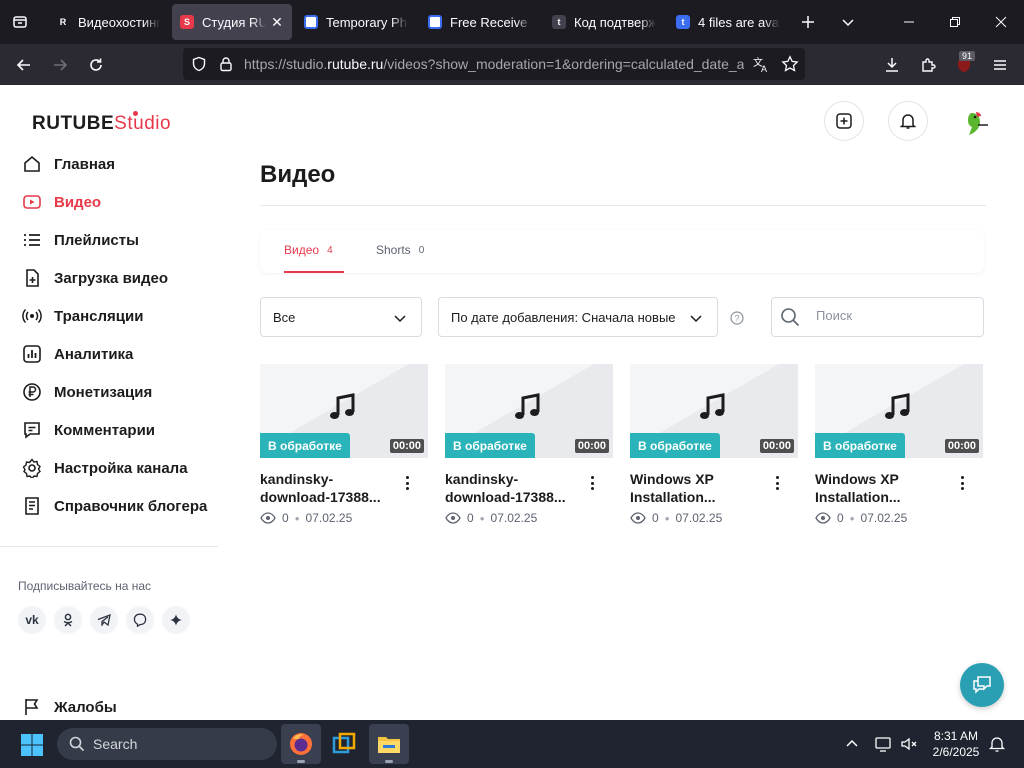  I want to click on sidebar-item-ruble: Монетизация, so click(109, 392).